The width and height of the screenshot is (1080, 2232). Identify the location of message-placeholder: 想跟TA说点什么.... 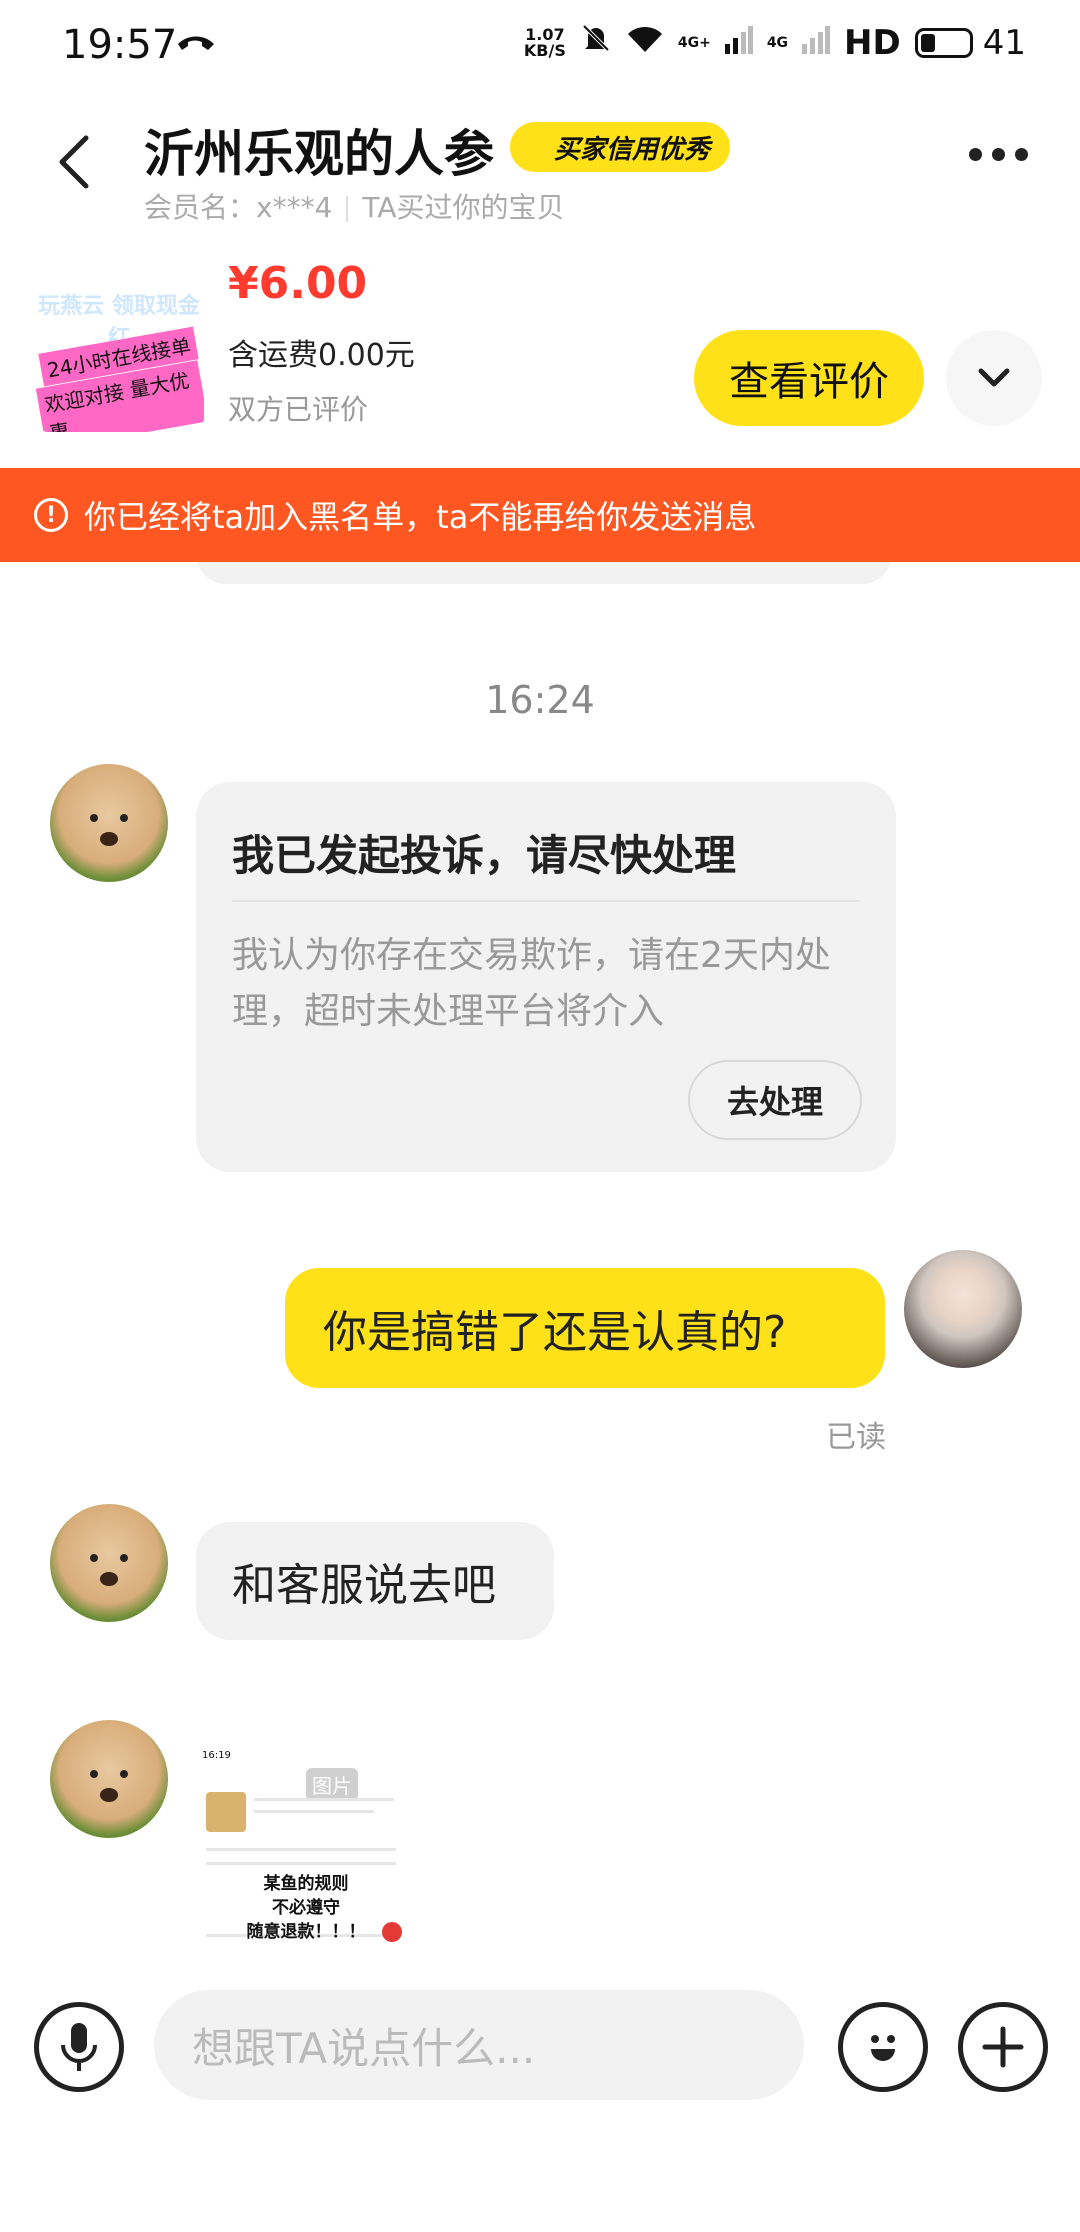
(364, 2048).